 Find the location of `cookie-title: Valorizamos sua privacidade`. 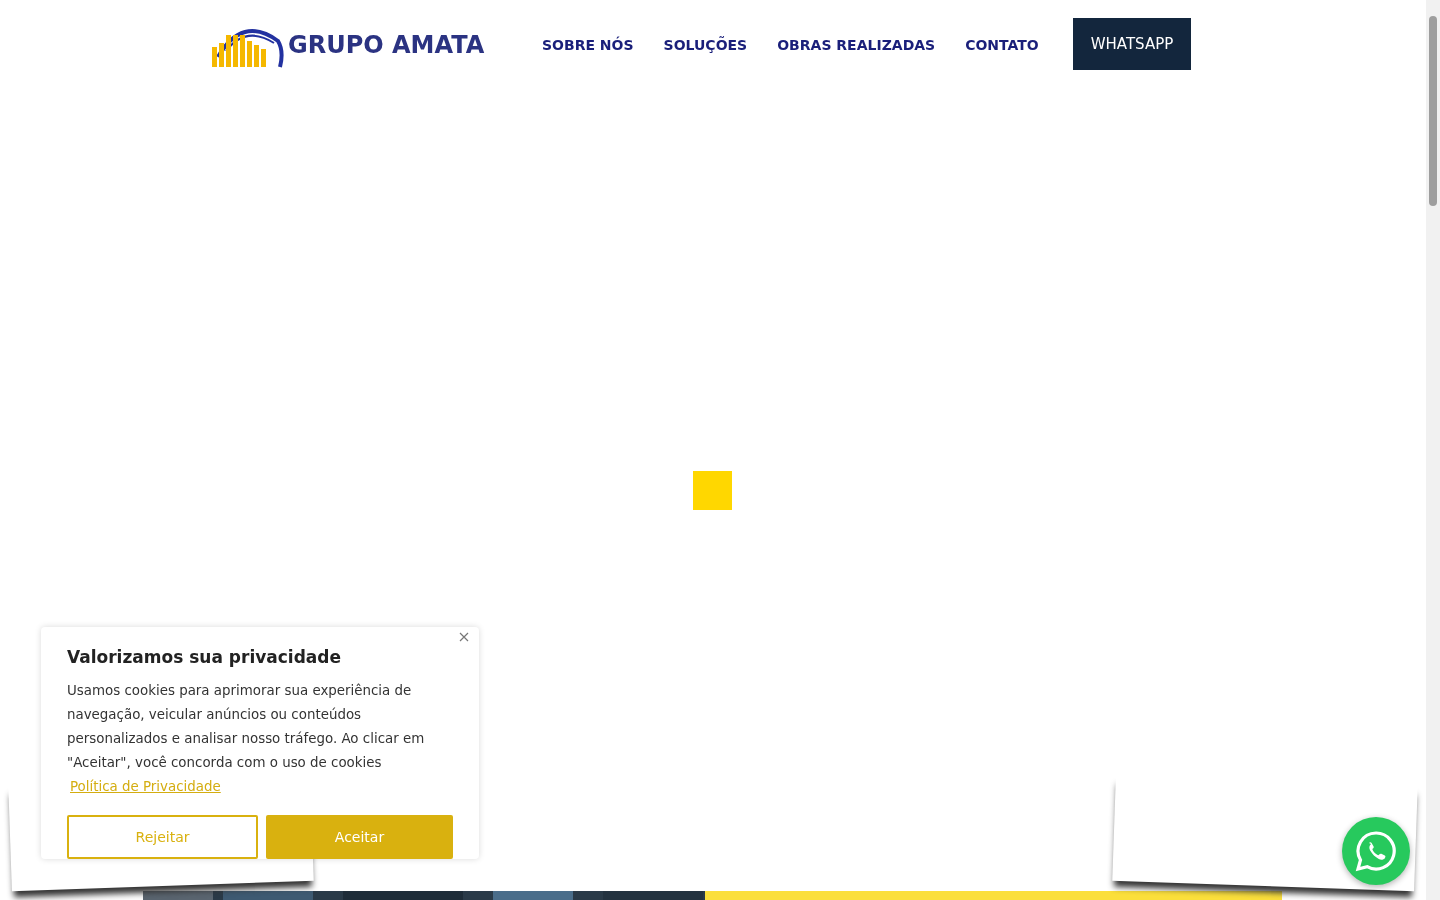

cookie-title: Valorizamos sua privacidade is located at coordinates (204, 657).